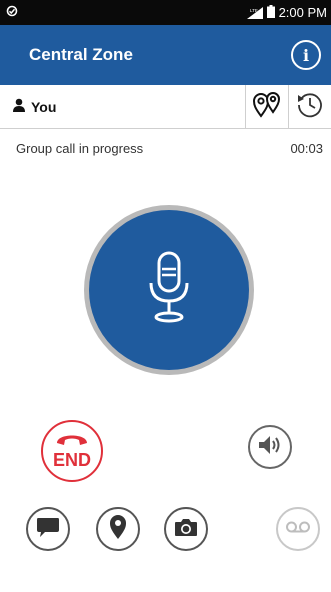  Describe the element at coordinates (302, 12) in the screenshot. I see `status-time: 2:00 PM` at that location.